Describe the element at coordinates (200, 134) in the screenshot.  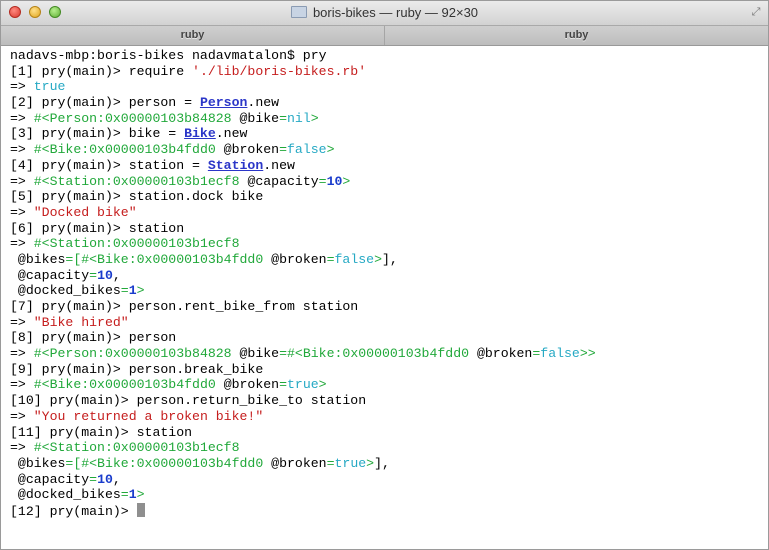
I see `terminal-text: Bike` at that location.